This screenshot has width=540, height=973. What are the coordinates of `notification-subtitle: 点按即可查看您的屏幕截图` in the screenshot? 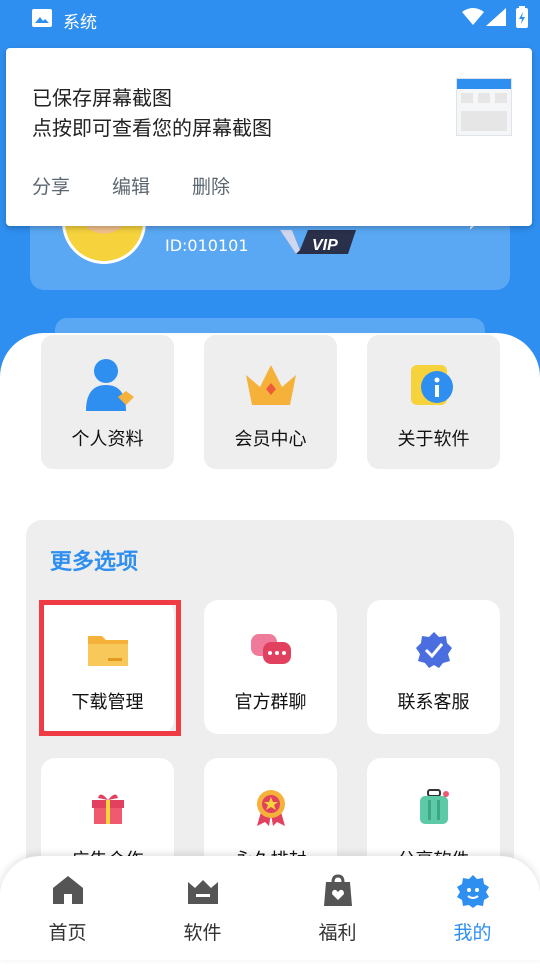 It's located at (152, 128).